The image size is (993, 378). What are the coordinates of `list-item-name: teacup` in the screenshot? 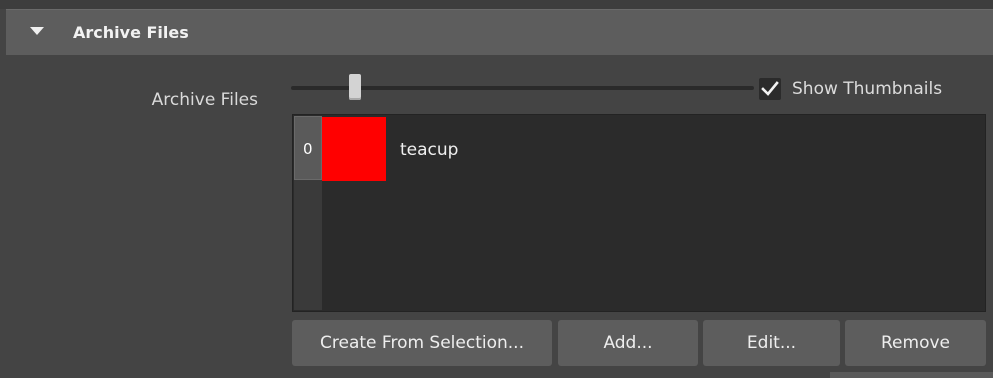 It's located at (429, 150).